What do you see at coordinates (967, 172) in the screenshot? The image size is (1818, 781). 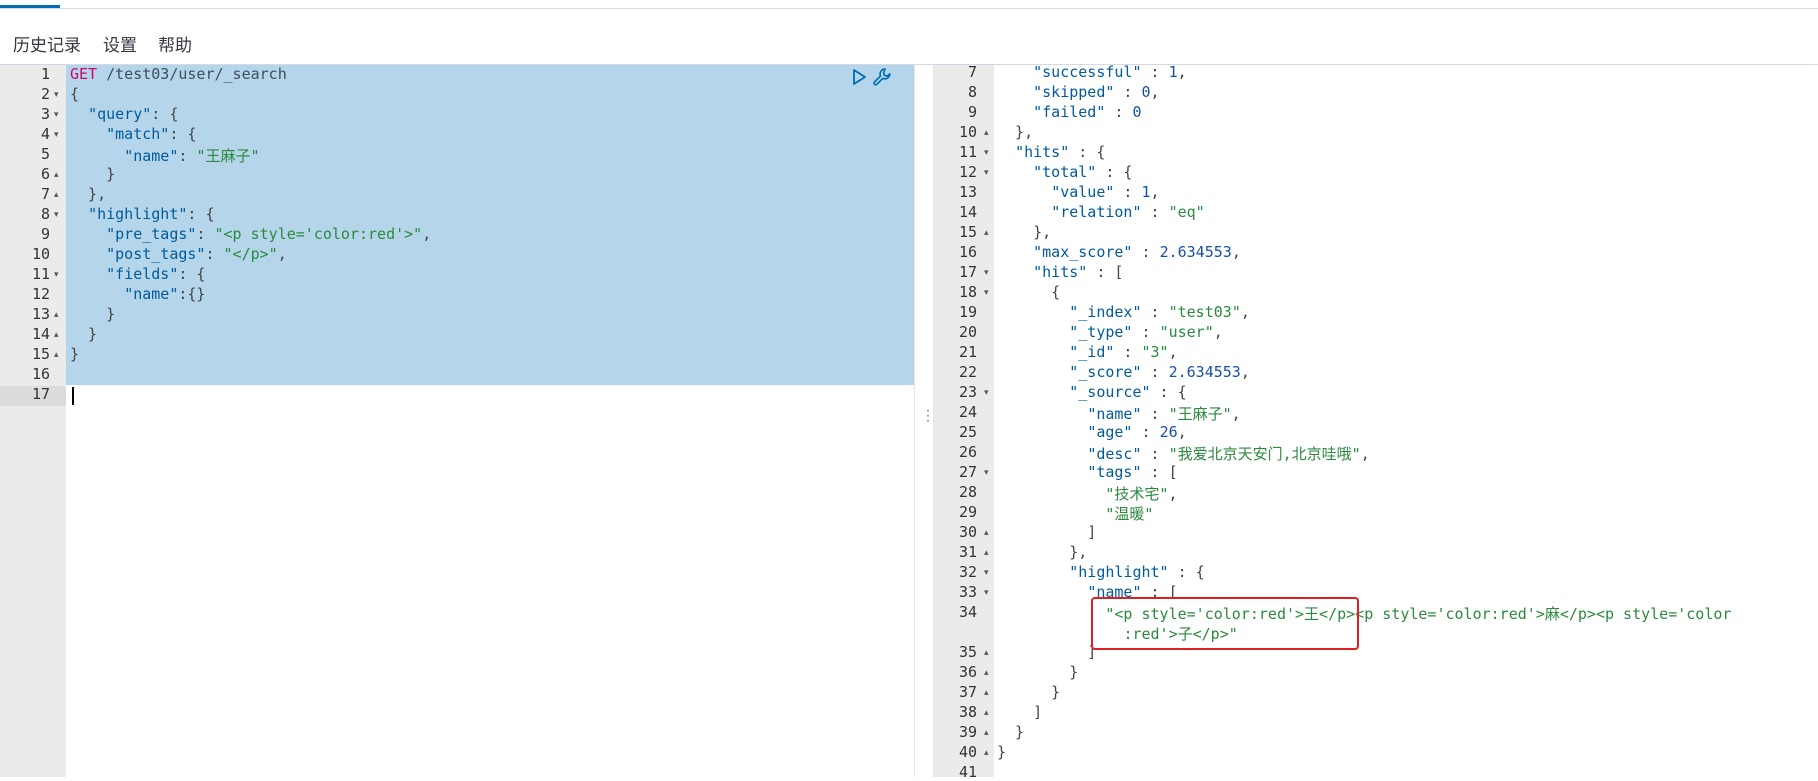 I see `line-number: 12` at bounding box center [967, 172].